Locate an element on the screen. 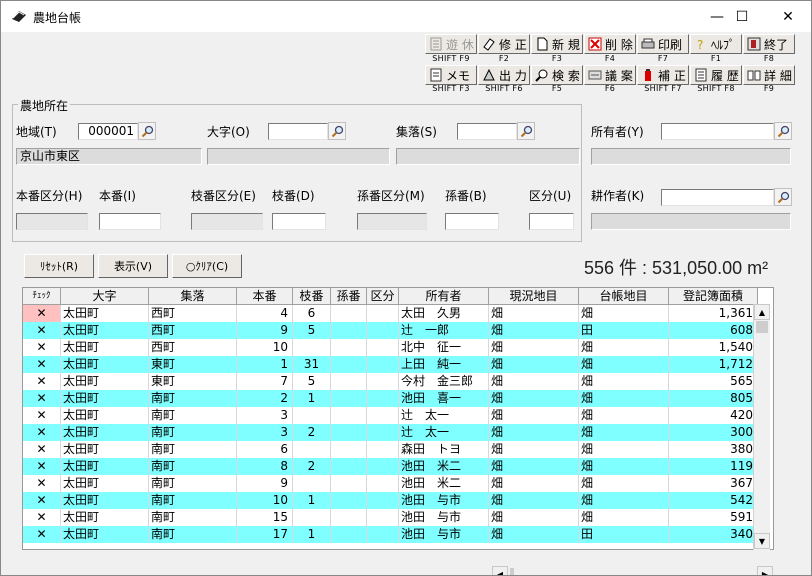 The width and height of the screenshot is (812, 576). column-header: 現況地目 is located at coordinates (534, 296).